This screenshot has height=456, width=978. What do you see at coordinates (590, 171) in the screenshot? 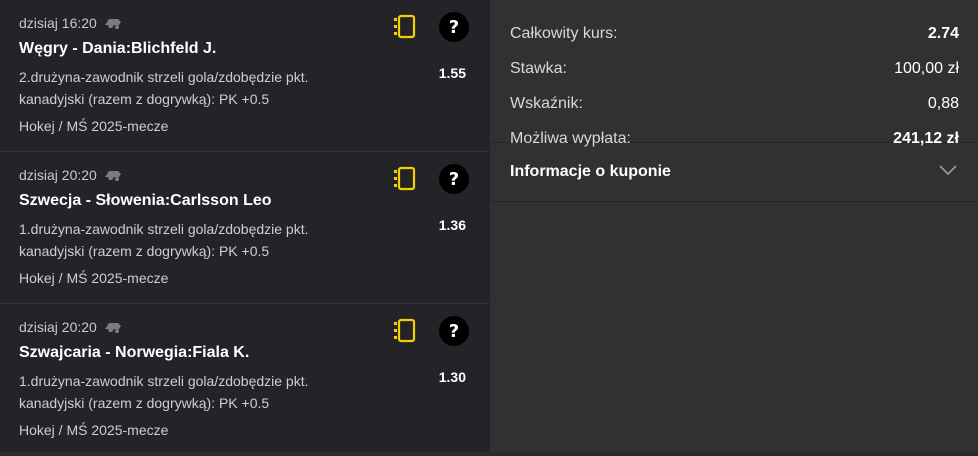
I see `coupon-info-label: Informacje o kuponie` at bounding box center [590, 171].